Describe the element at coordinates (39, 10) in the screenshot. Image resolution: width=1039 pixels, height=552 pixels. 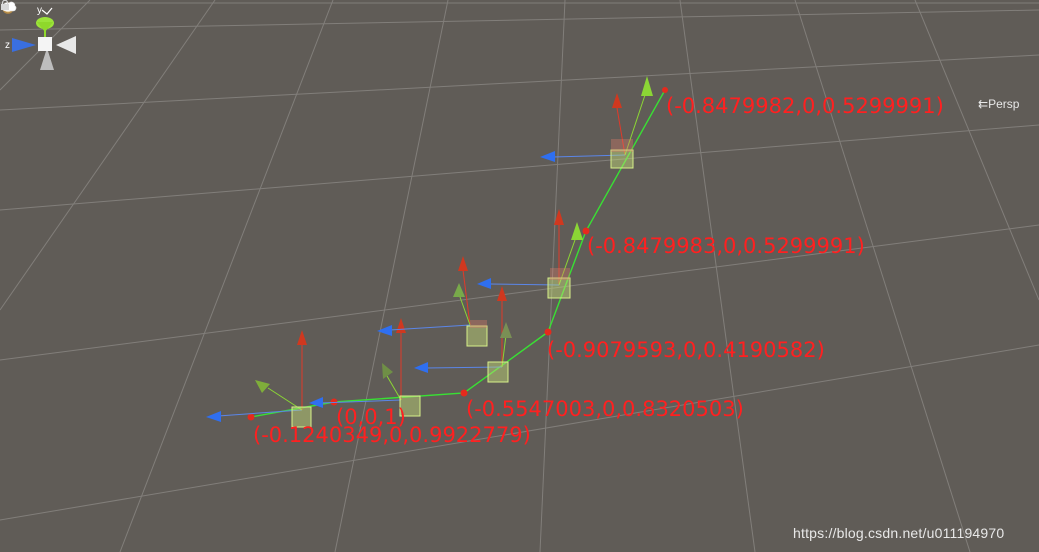
I see `gizmo-axis-y: y` at that location.